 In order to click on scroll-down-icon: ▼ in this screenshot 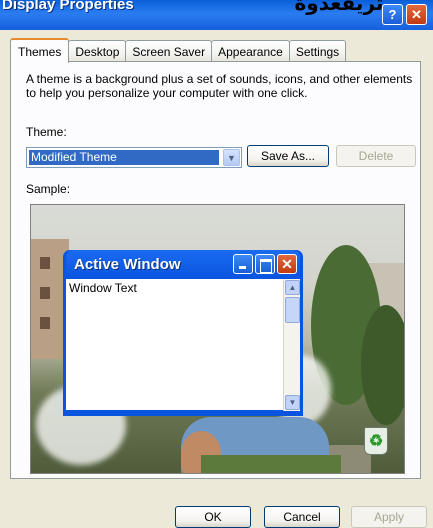, I will do `click(292, 402)`.